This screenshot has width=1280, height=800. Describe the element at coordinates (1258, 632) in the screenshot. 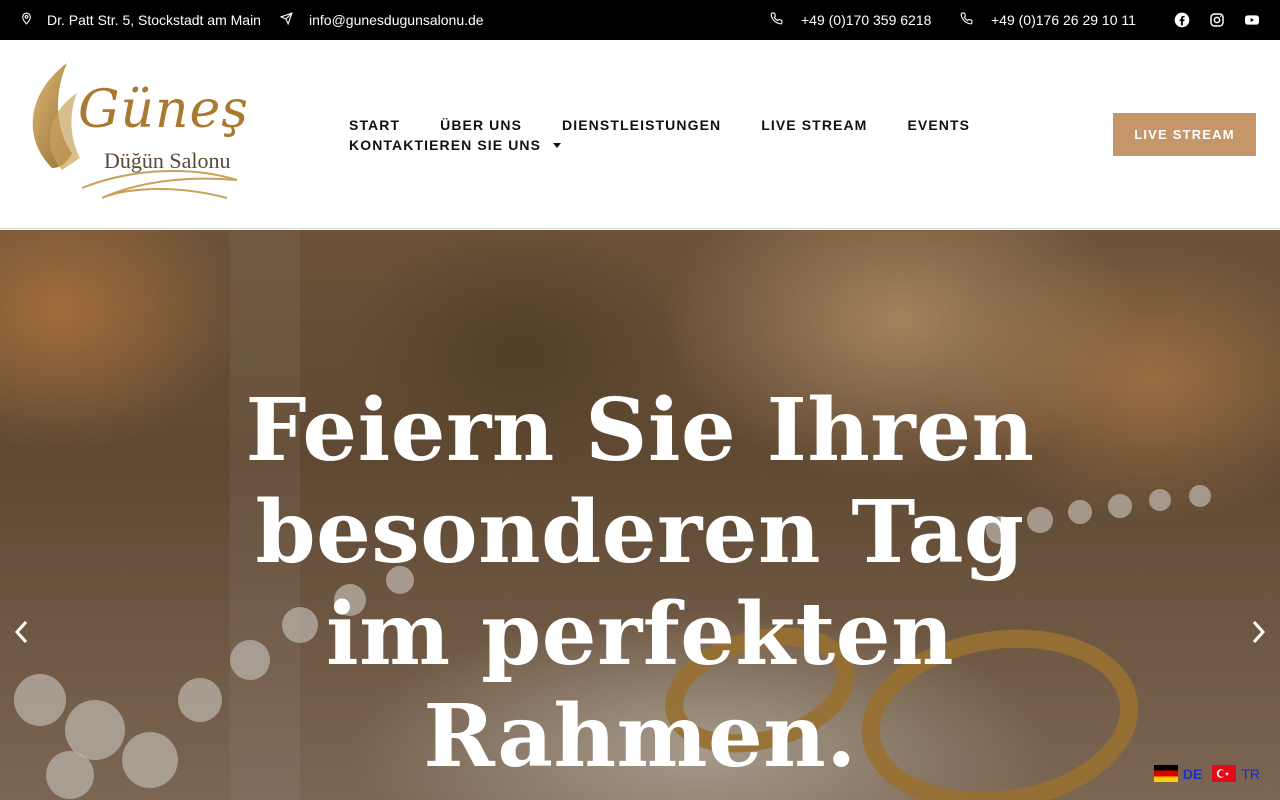

I see `slider-next-arrow-icon` at that location.